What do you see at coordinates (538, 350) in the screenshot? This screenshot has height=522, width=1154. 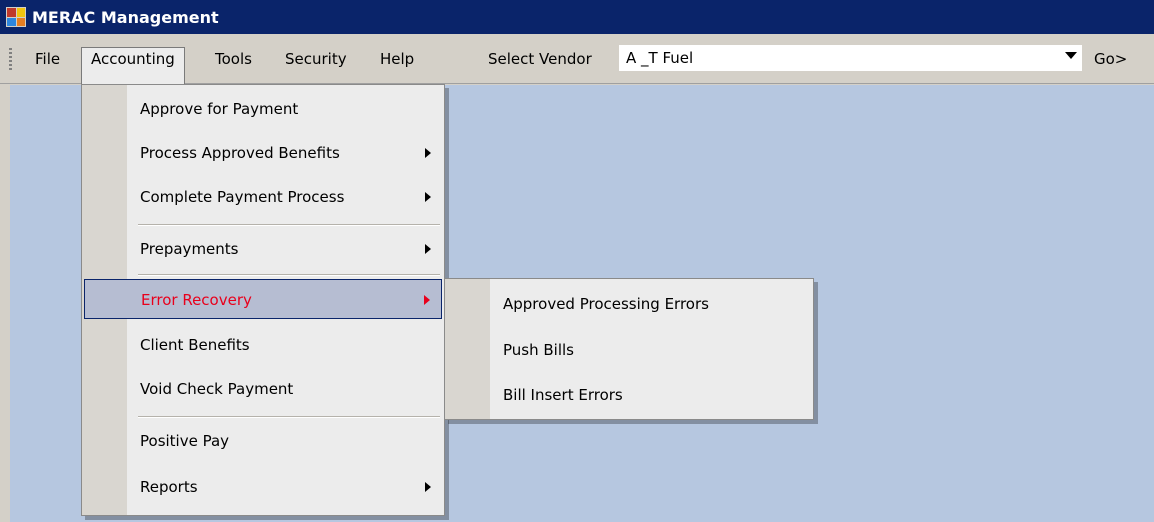 I see `menu-item-label: Push Bills` at bounding box center [538, 350].